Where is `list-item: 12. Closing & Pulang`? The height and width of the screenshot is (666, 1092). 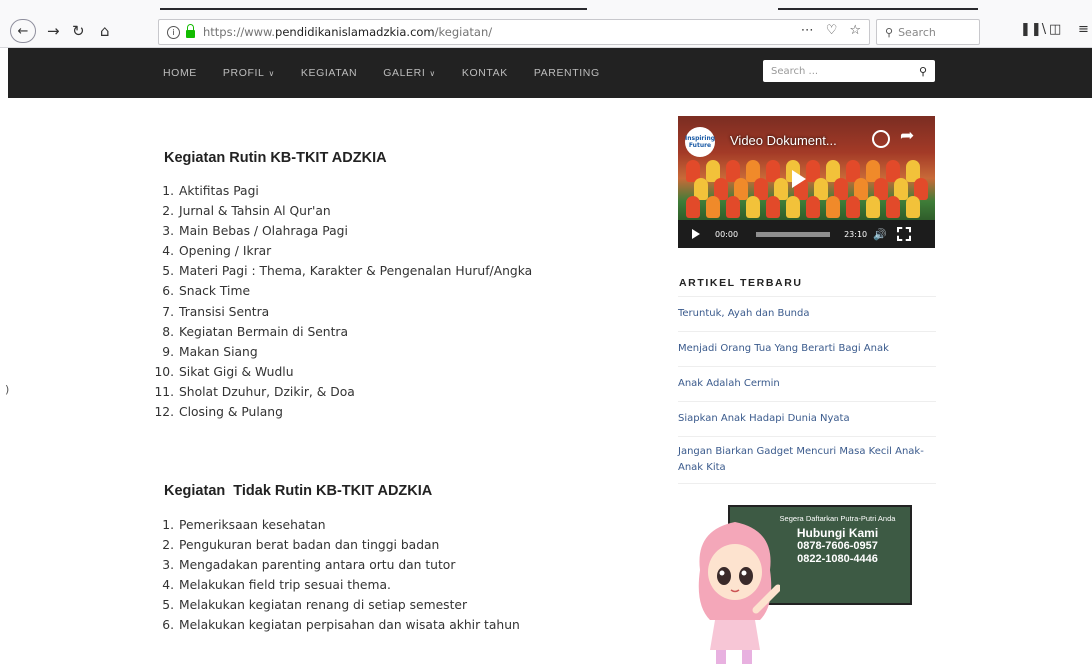 list-item: 12. Closing & Pulang is located at coordinates (218, 412).